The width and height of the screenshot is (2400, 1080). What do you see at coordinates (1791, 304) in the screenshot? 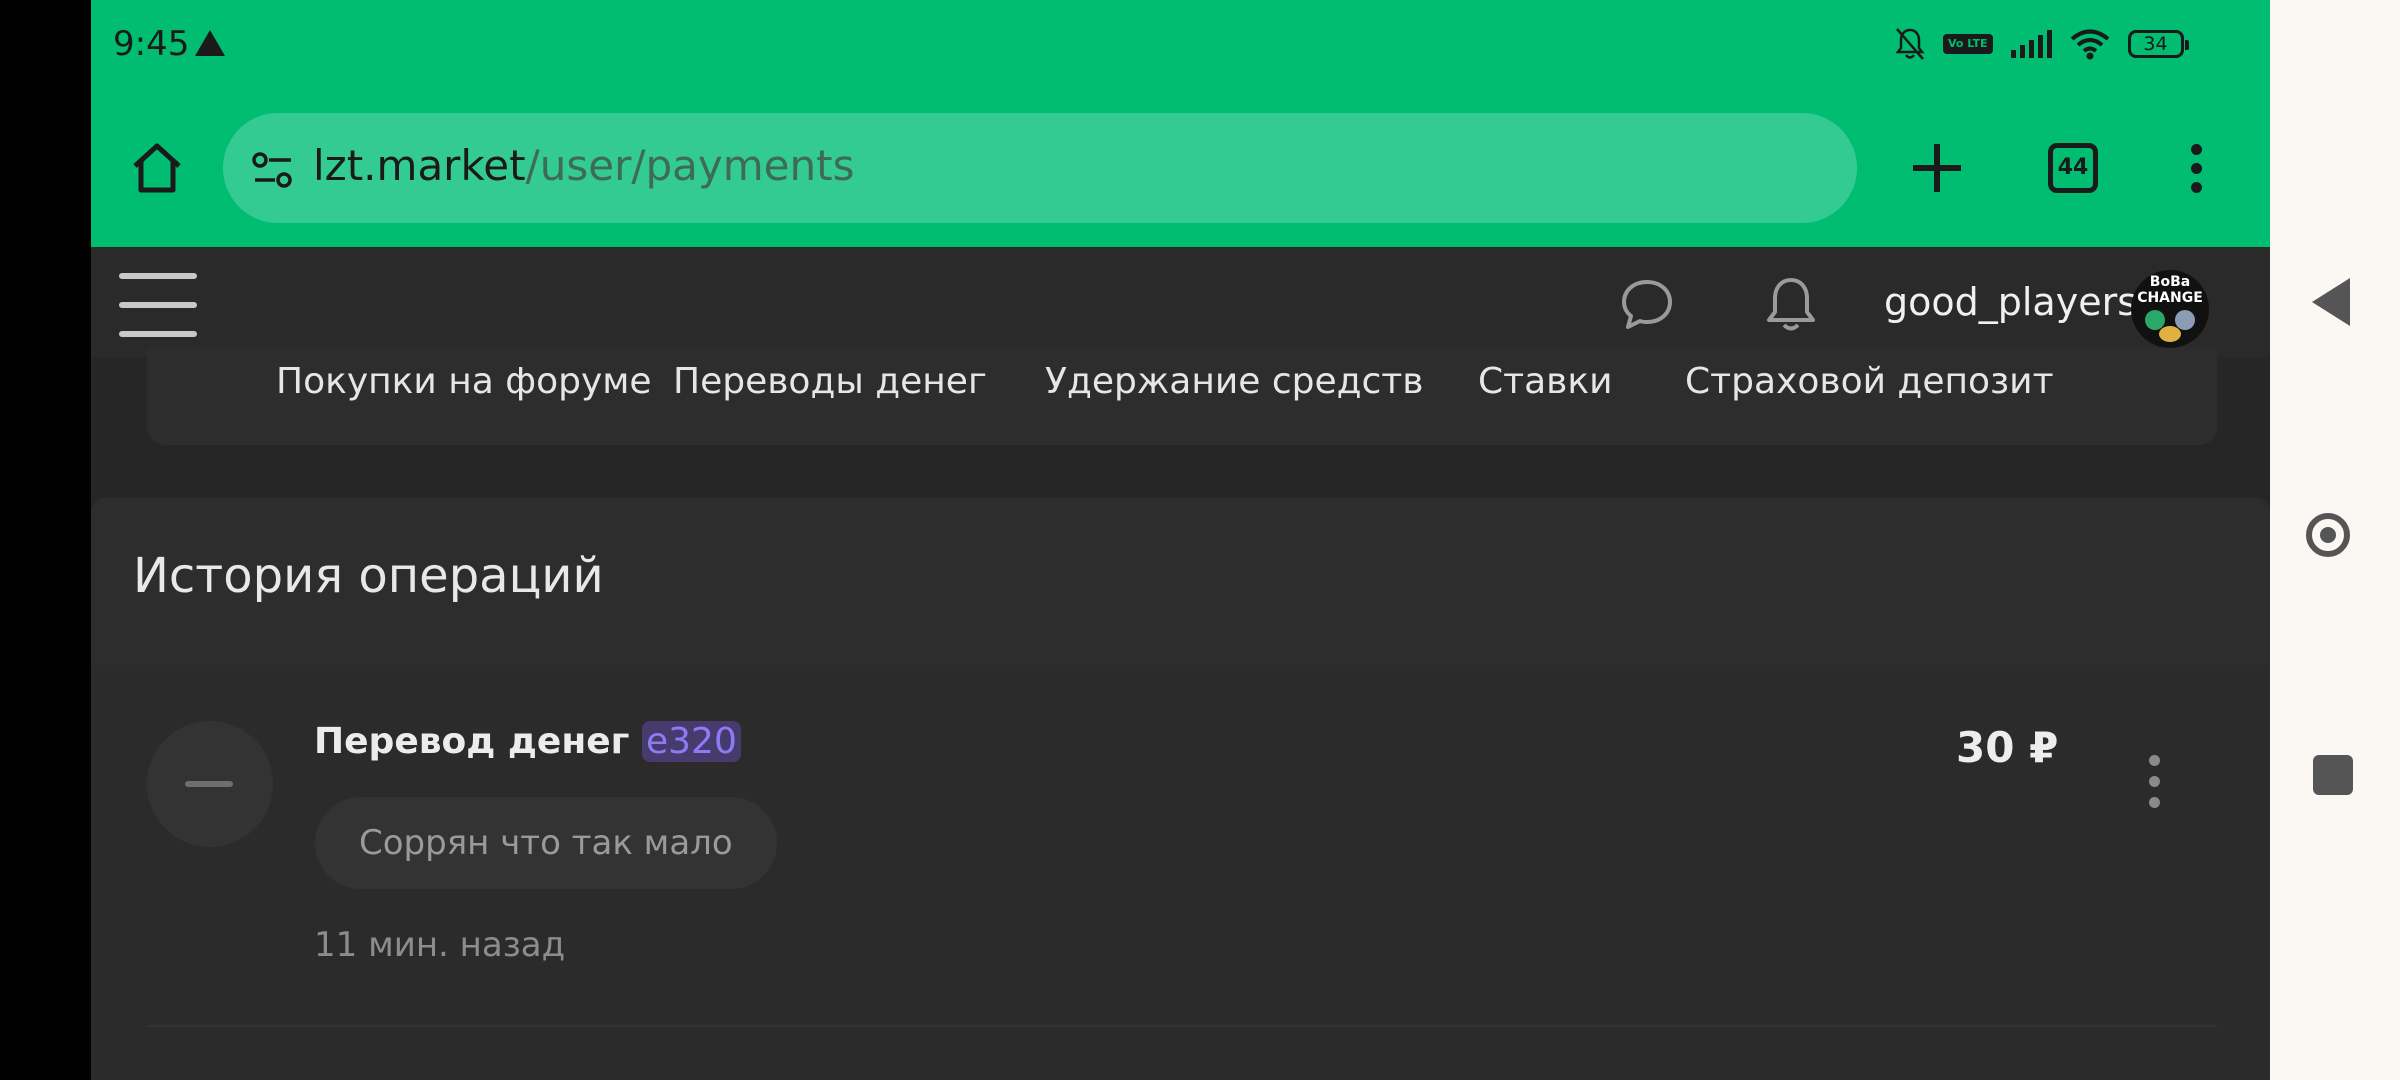
I see `bell-icon` at bounding box center [1791, 304].